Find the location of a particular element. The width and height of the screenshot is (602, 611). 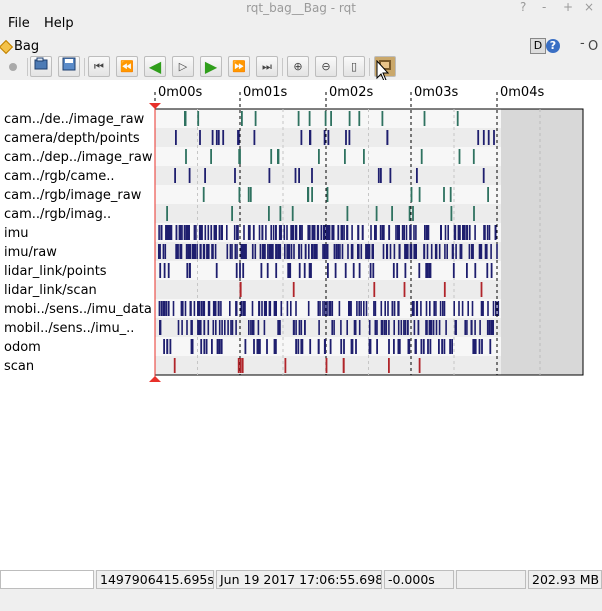

toolbar: ⏮ ⏪ ◀ ▷ ▶ ⏩ ⏭ ⊕ ⊖ ▯ is located at coordinates (301, 67).